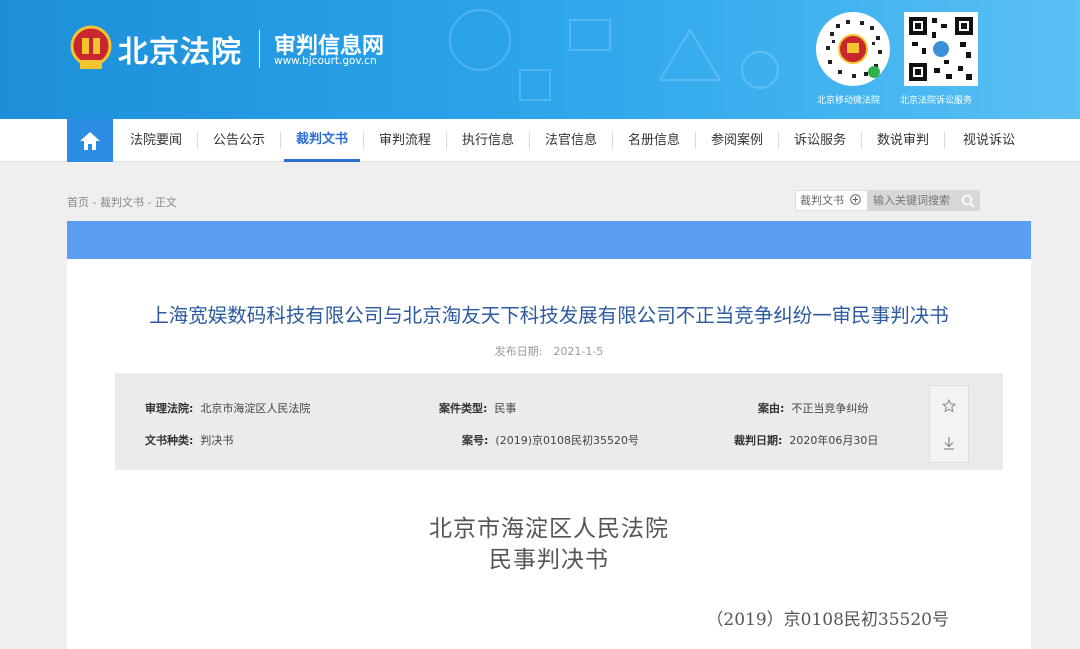 Image resolution: width=1080 pixels, height=649 pixels. What do you see at coordinates (325, 61) in the screenshot?
I see `site-url: www.bjcourt.gov.cn` at bounding box center [325, 61].